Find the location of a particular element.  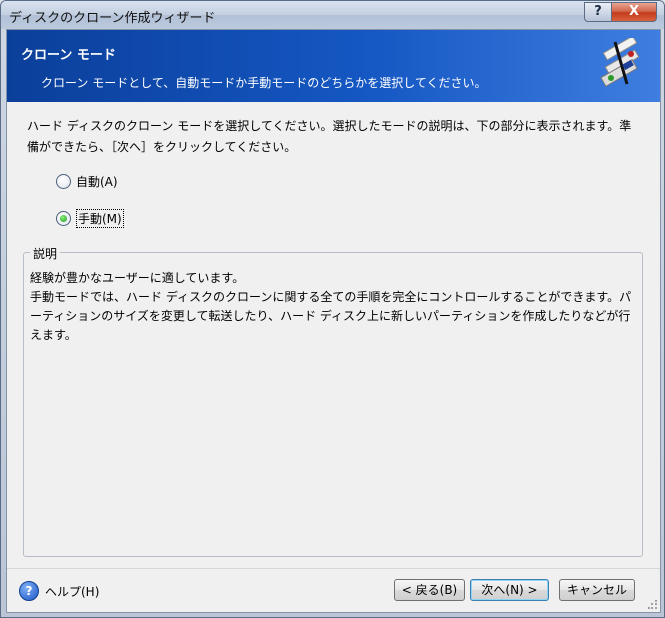

titlebar-help-button: ? is located at coordinates (598, 12).